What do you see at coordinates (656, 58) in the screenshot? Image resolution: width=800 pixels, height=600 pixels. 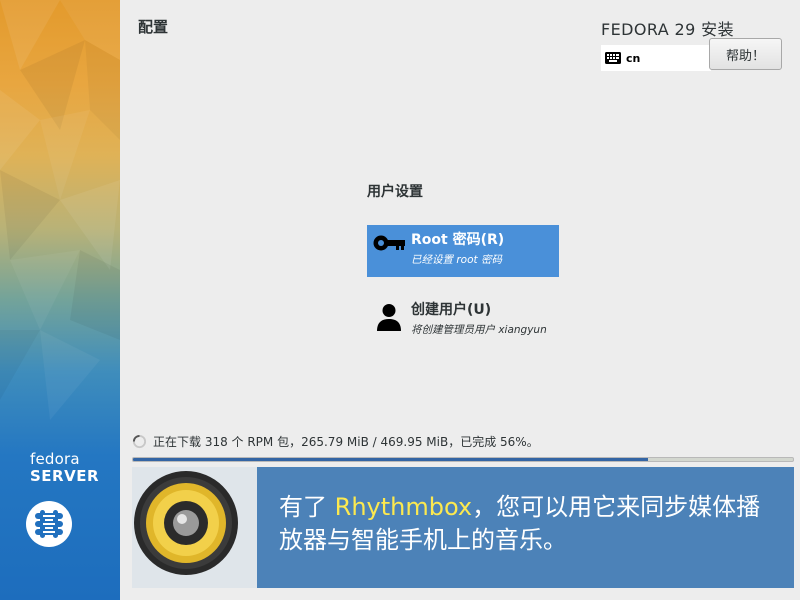 I see `keyboard-layout-indicator: cn` at bounding box center [656, 58].